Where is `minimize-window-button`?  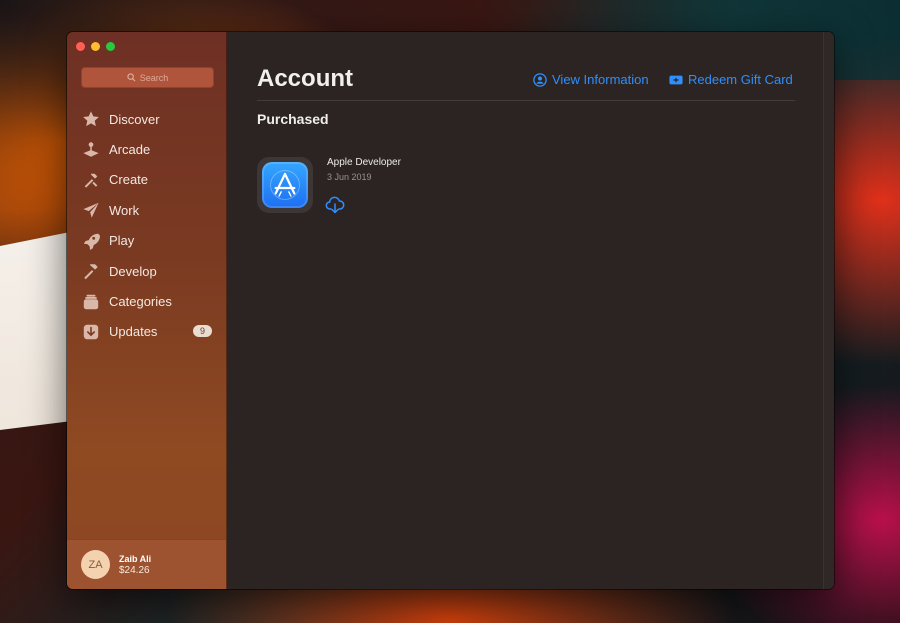 minimize-window-button is located at coordinates (95, 46).